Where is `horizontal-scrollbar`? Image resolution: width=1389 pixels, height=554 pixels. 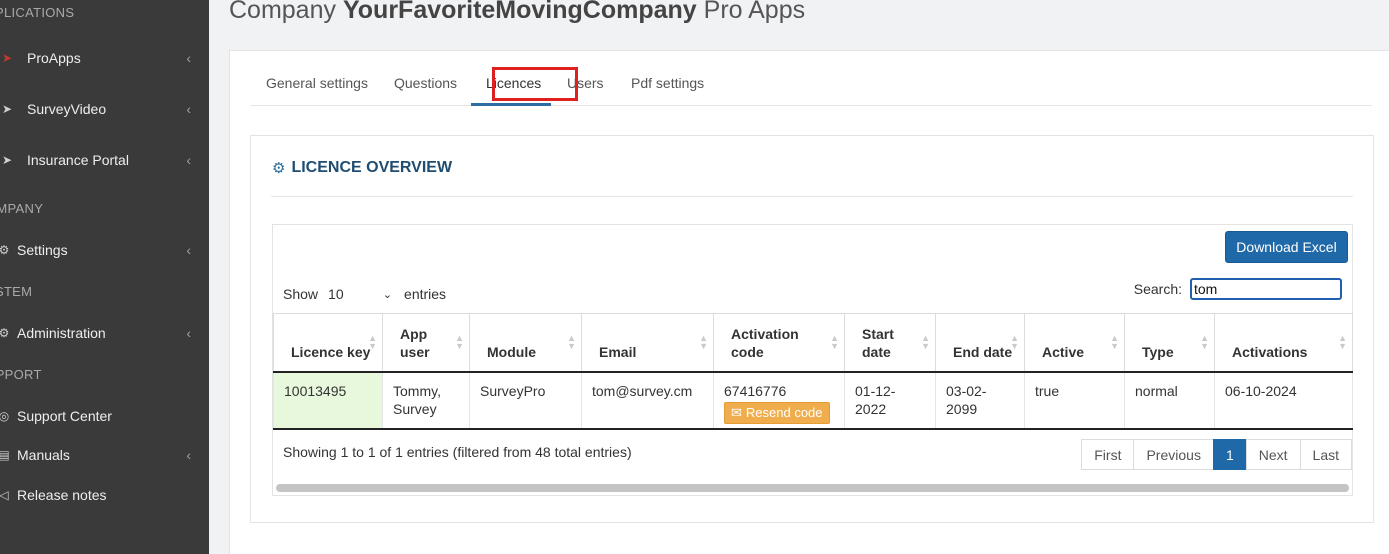
horizontal-scrollbar is located at coordinates (812, 488).